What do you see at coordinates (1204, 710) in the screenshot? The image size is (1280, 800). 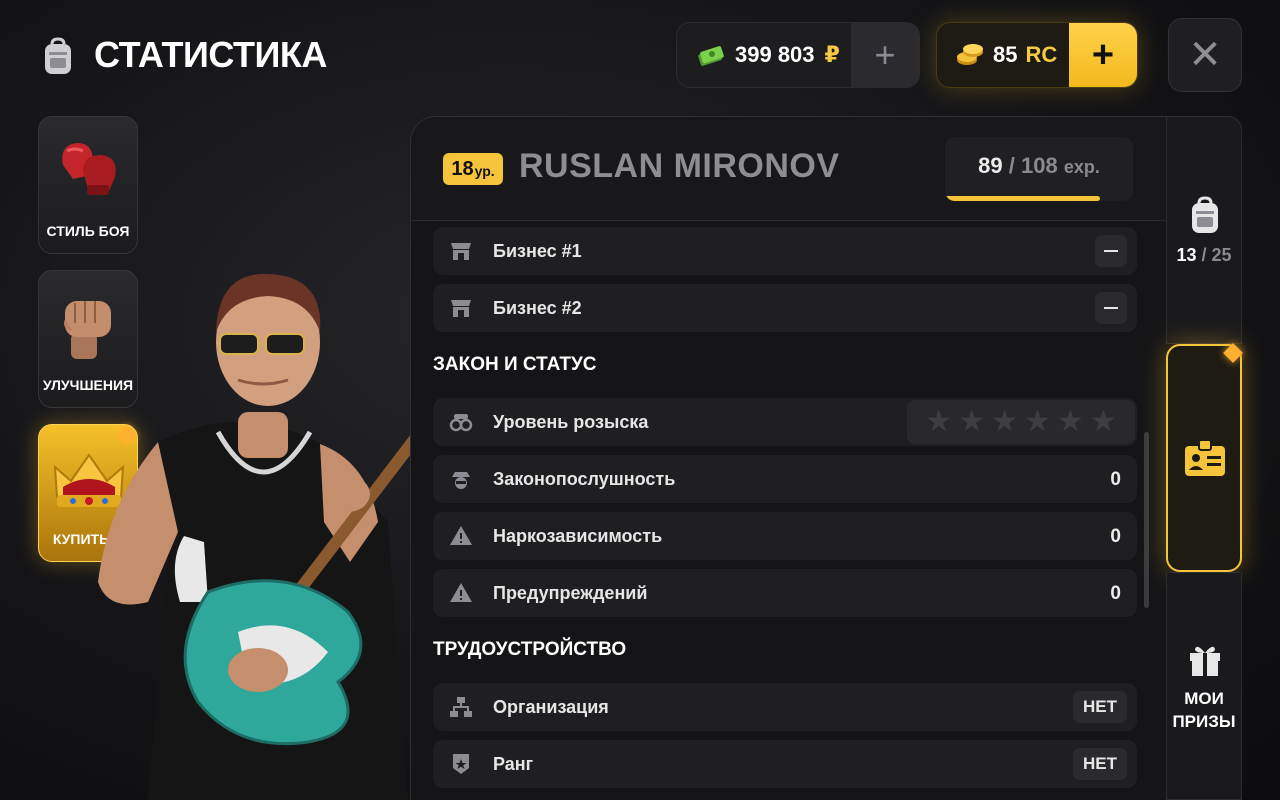 I see `my-prizes-label: МОИ ПРИЗЫ` at bounding box center [1204, 710].